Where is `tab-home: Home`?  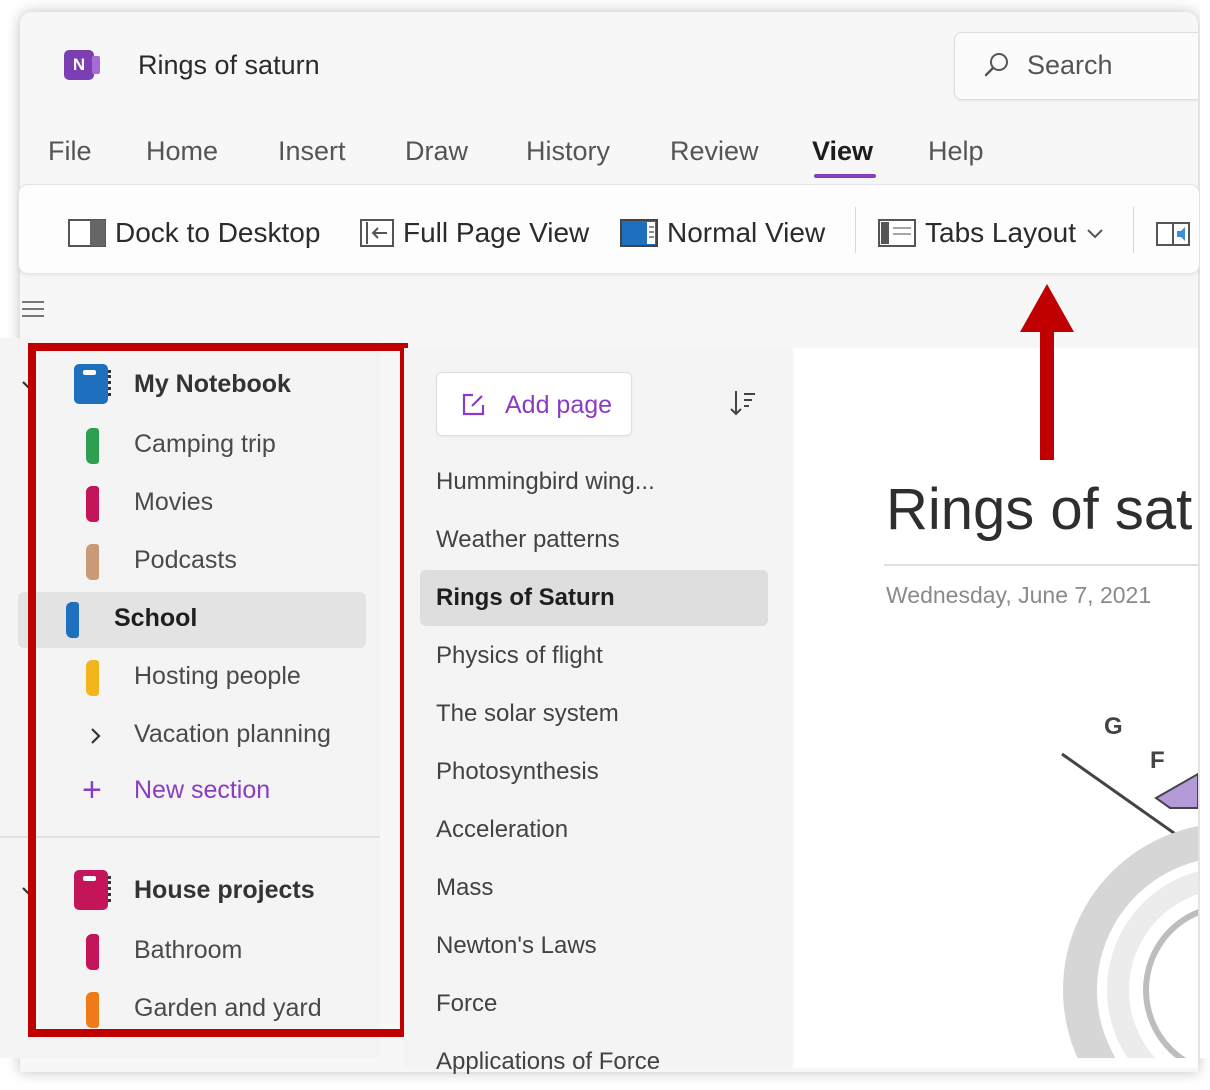
tab-home: Home is located at coordinates (182, 151).